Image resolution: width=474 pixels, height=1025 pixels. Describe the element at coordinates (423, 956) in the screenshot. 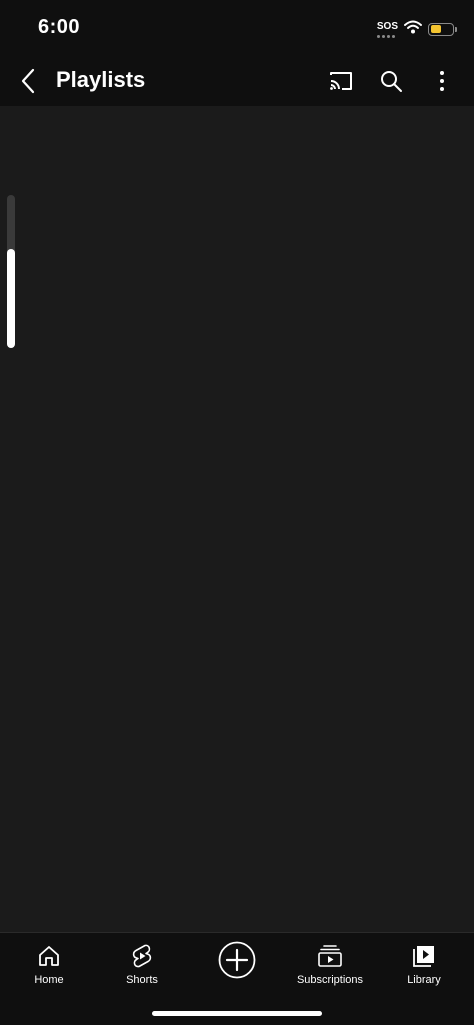

I see `library-icon` at that location.